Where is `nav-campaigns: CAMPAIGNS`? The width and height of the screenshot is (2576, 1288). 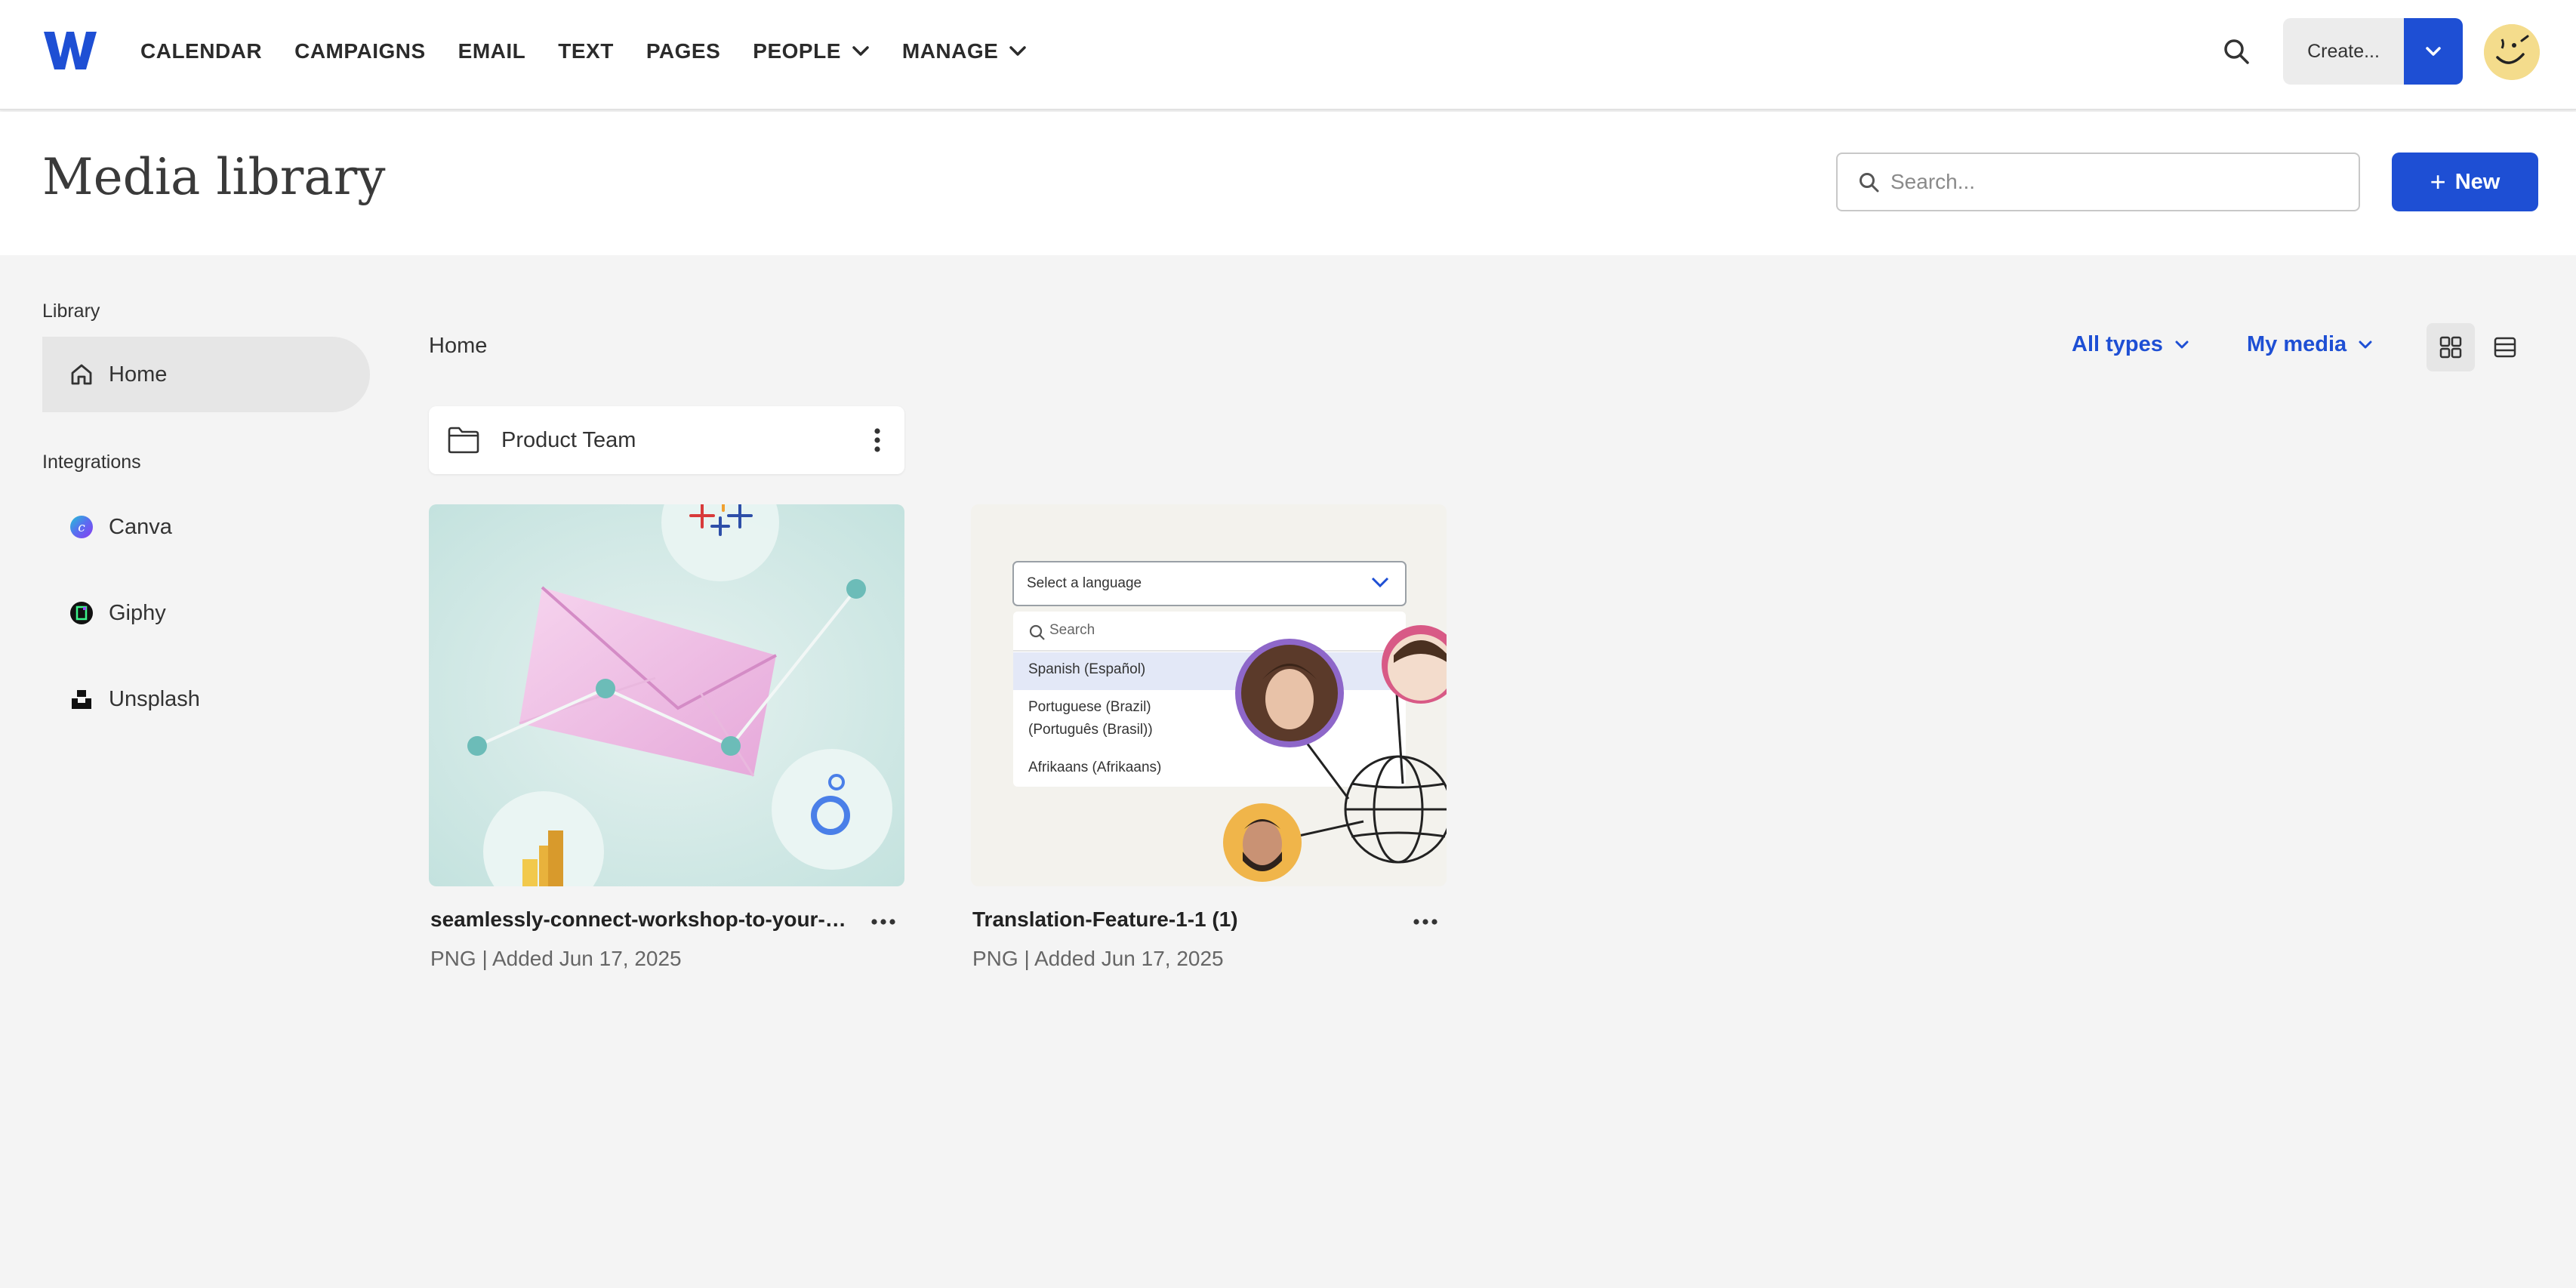
nav-campaigns: CAMPAIGNS is located at coordinates (360, 51).